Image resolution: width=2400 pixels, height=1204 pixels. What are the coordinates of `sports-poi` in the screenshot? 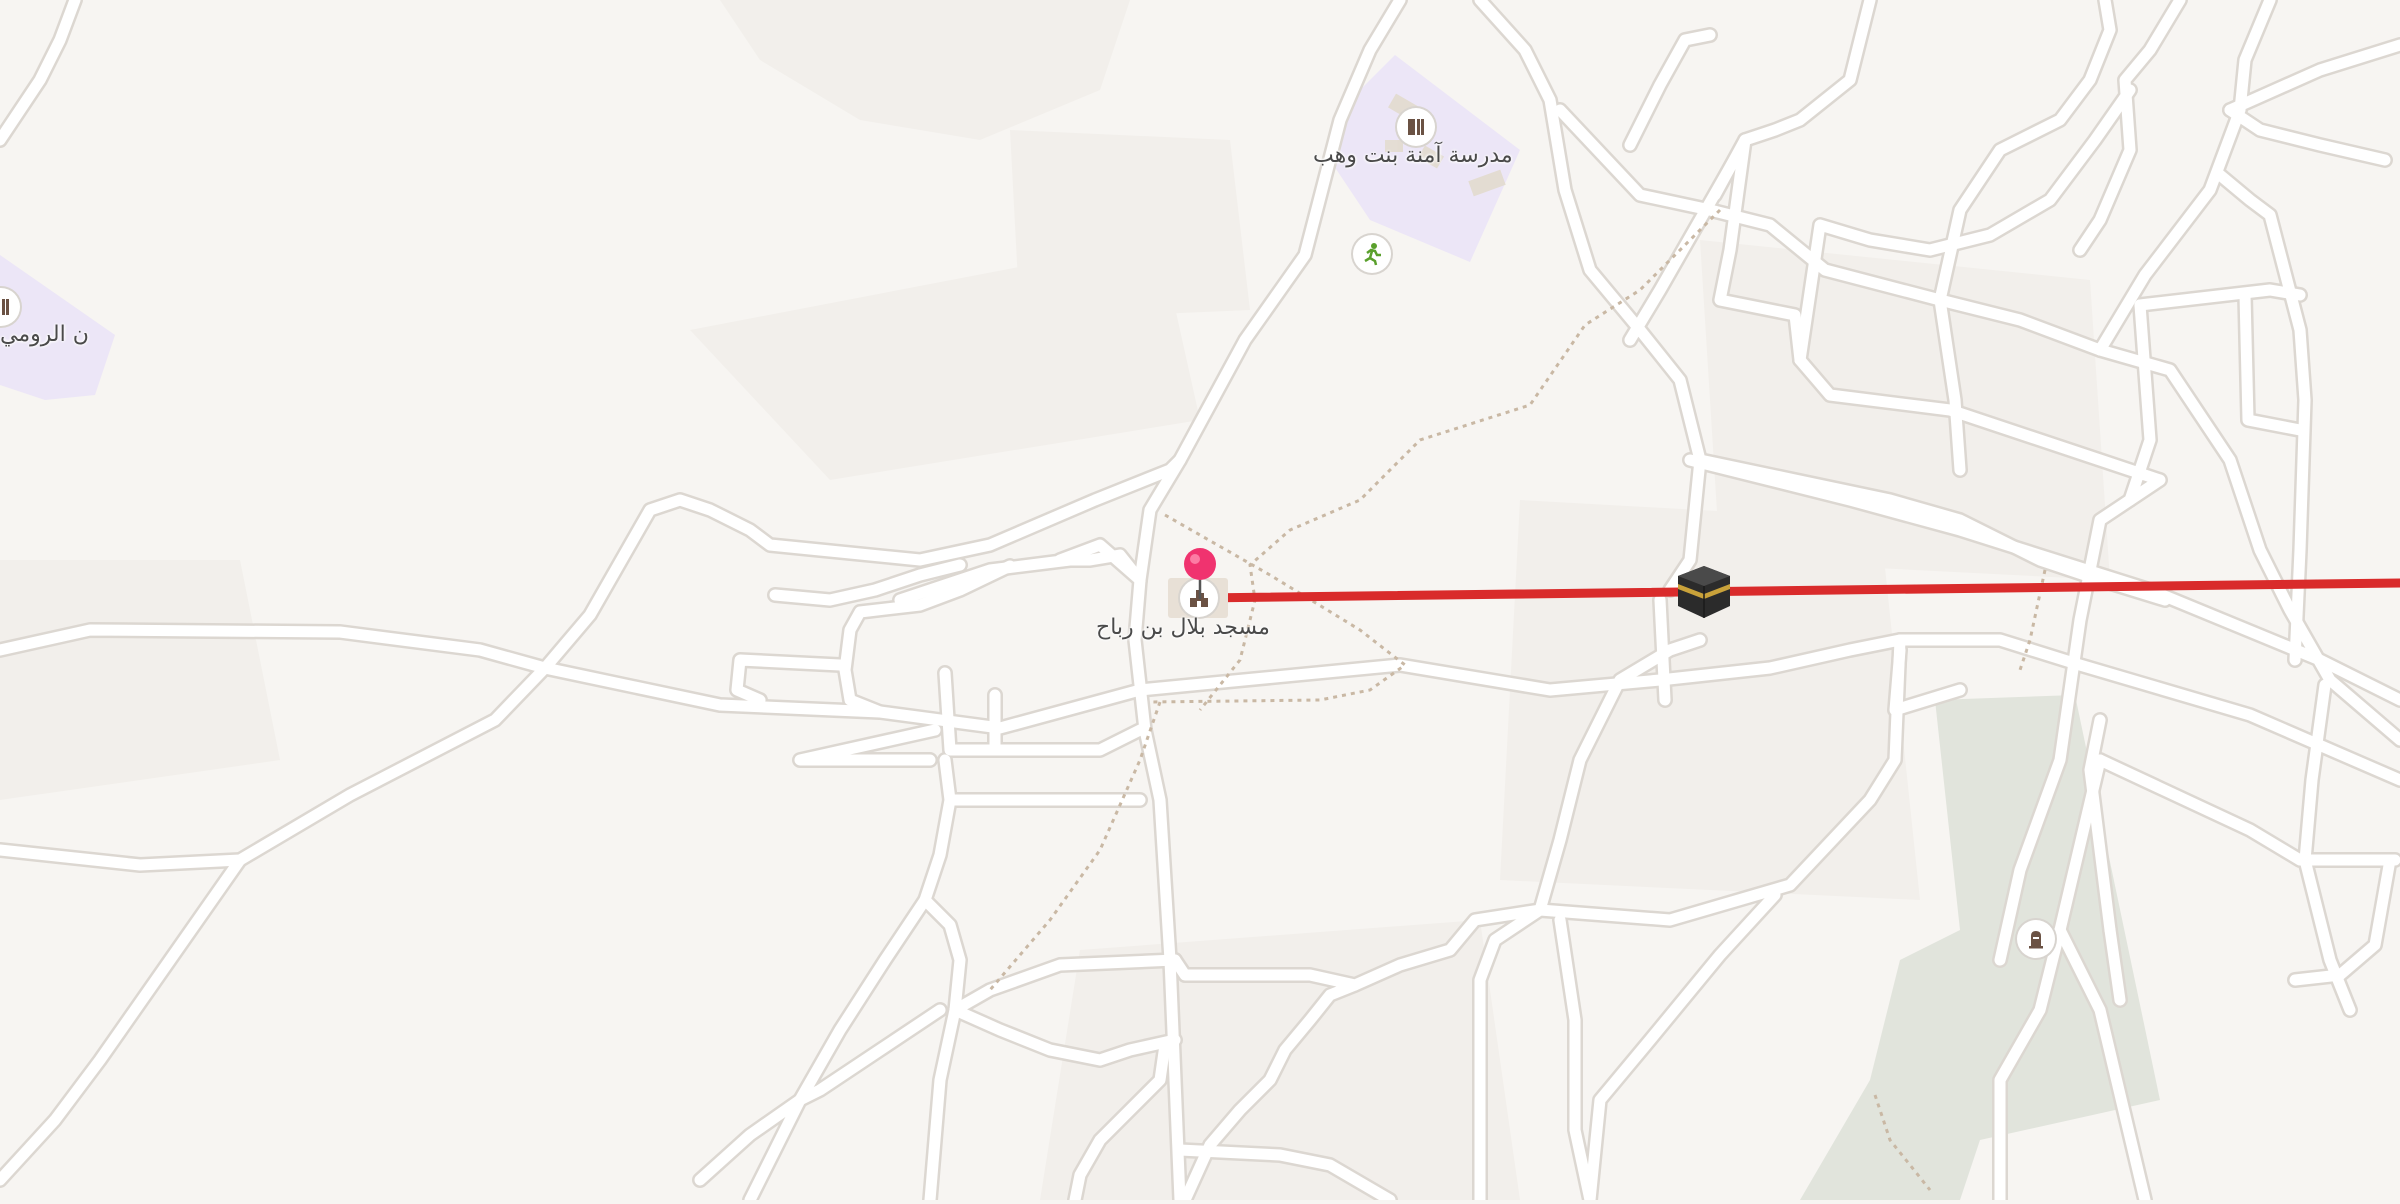 It's located at (1372, 254).